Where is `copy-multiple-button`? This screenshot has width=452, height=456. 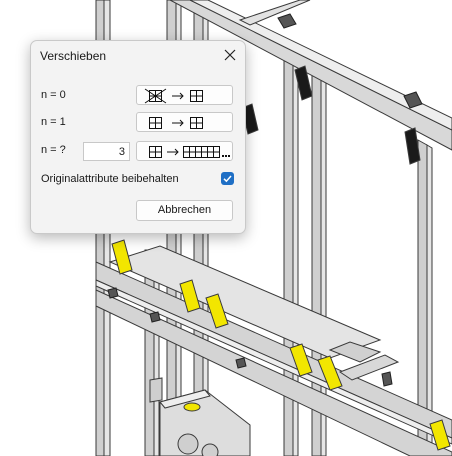
copy-multiple-button is located at coordinates (184, 151).